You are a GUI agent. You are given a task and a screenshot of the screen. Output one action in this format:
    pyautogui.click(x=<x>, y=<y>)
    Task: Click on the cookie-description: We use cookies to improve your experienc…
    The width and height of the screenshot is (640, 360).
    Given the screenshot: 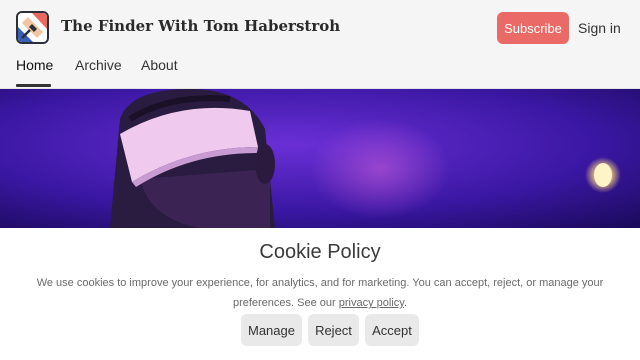 What is the action you would take?
    pyautogui.click(x=320, y=293)
    